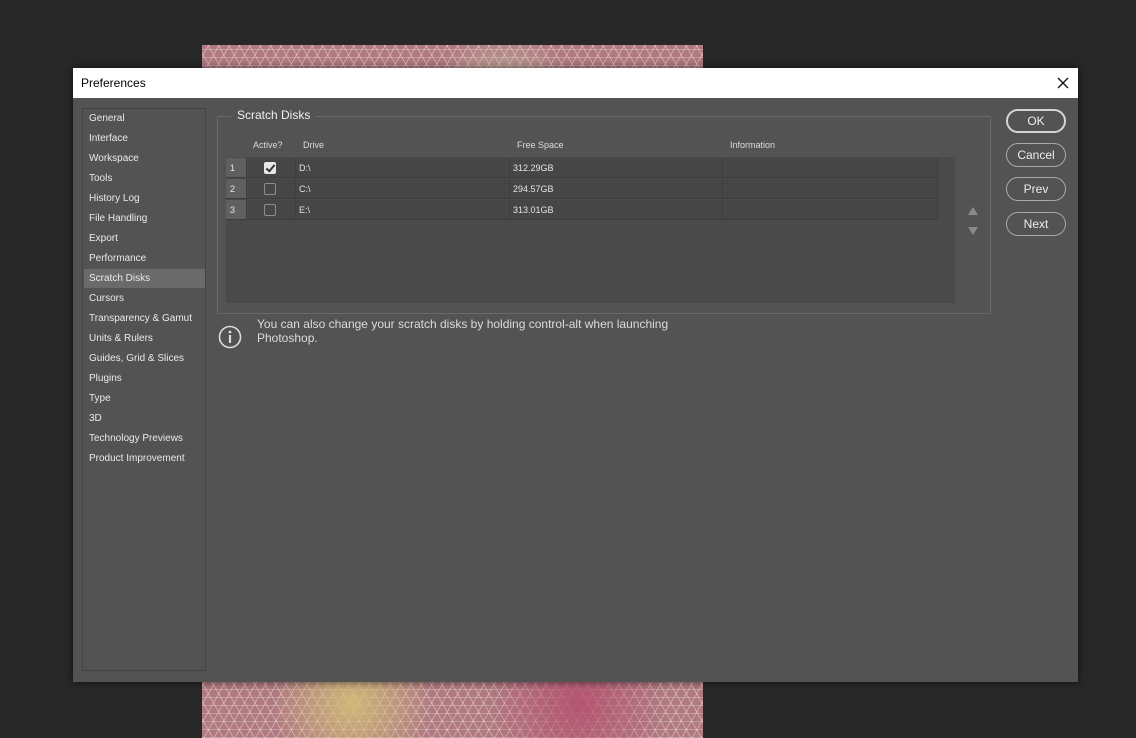 The width and height of the screenshot is (1136, 738). What do you see at coordinates (144, 158) in the screenshot?
I see `sidebar-item-workspace: Workspace` at bounding box center [144, 158].